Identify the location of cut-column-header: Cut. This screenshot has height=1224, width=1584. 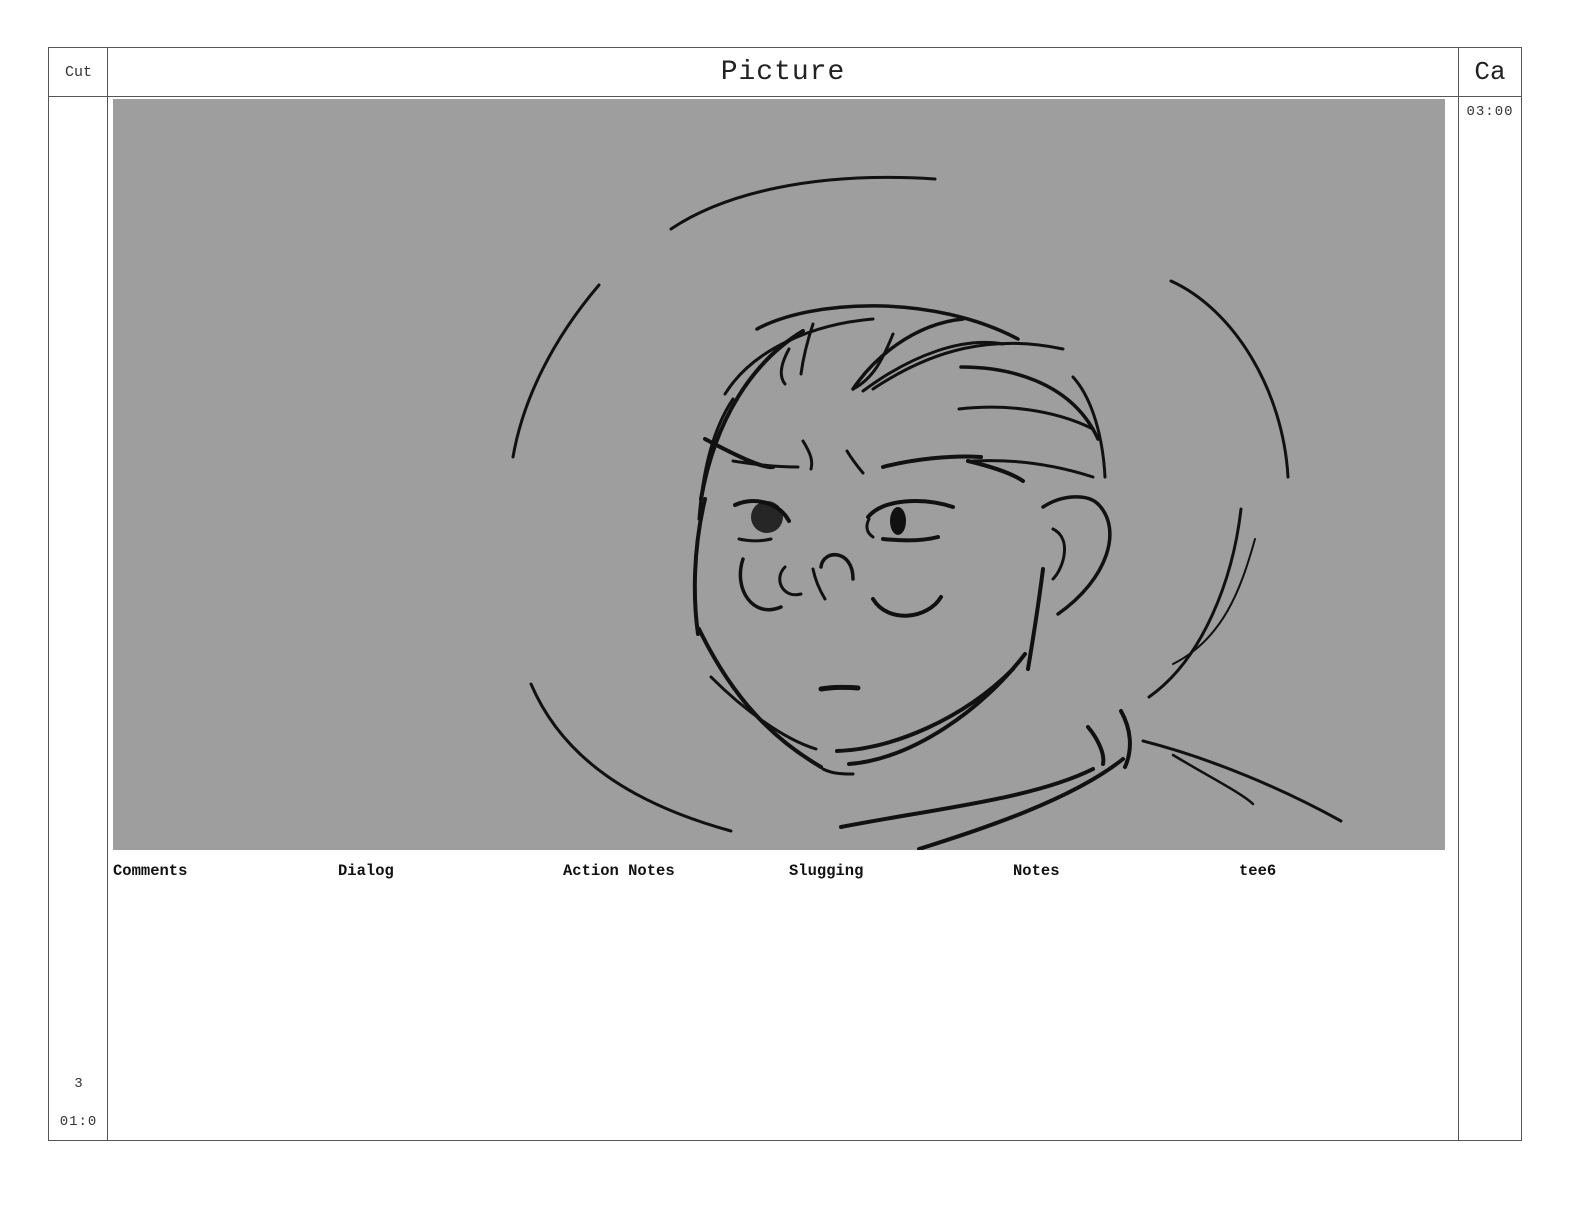
(78, 72).